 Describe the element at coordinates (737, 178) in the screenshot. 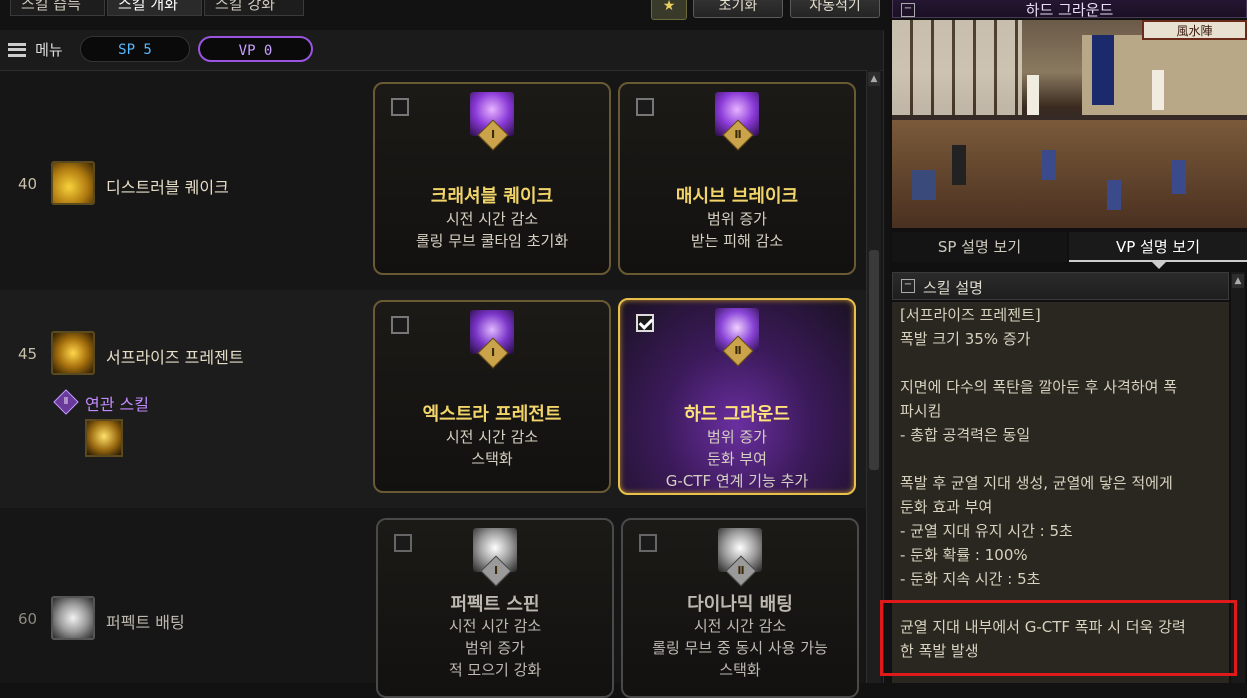

I see `bloom-card-massive-break: Ⅱ 매시브 브레이크 범위 증가 받는 피해 감소` at that location.